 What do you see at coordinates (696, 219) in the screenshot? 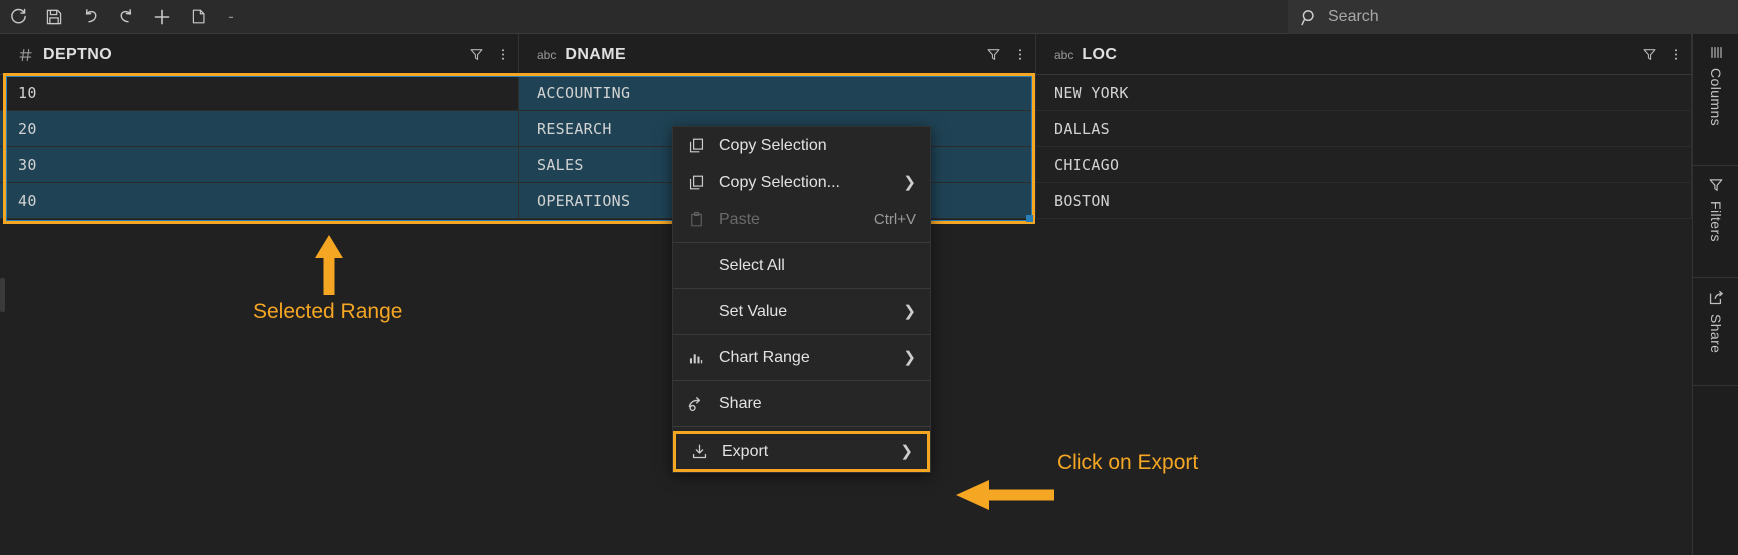
I see `paste-icon` at bounding box center [696, 219].